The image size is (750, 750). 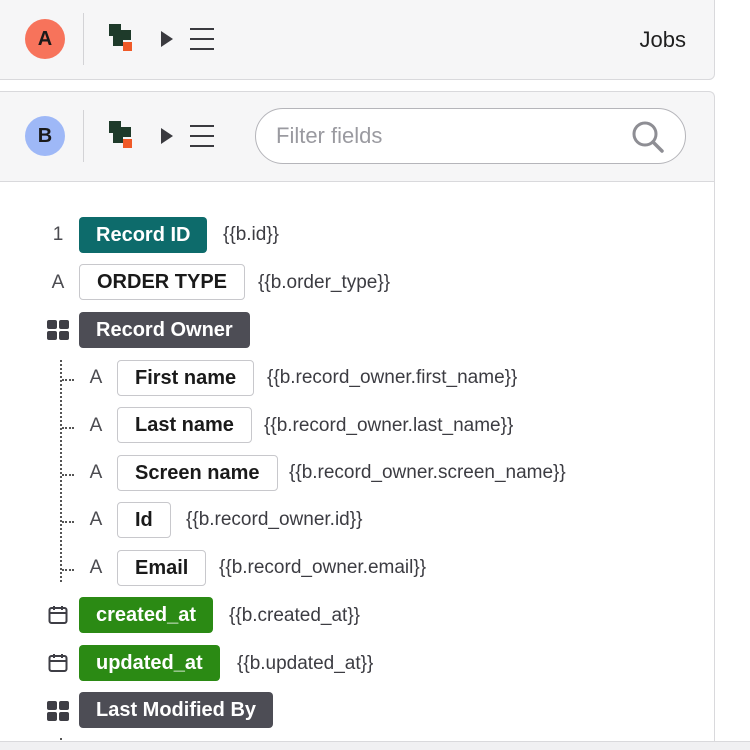 What do you see at coordinates (45, 136) in the screenshot?
I see `step-avatar-b: B` at bounding box center [45, 136].